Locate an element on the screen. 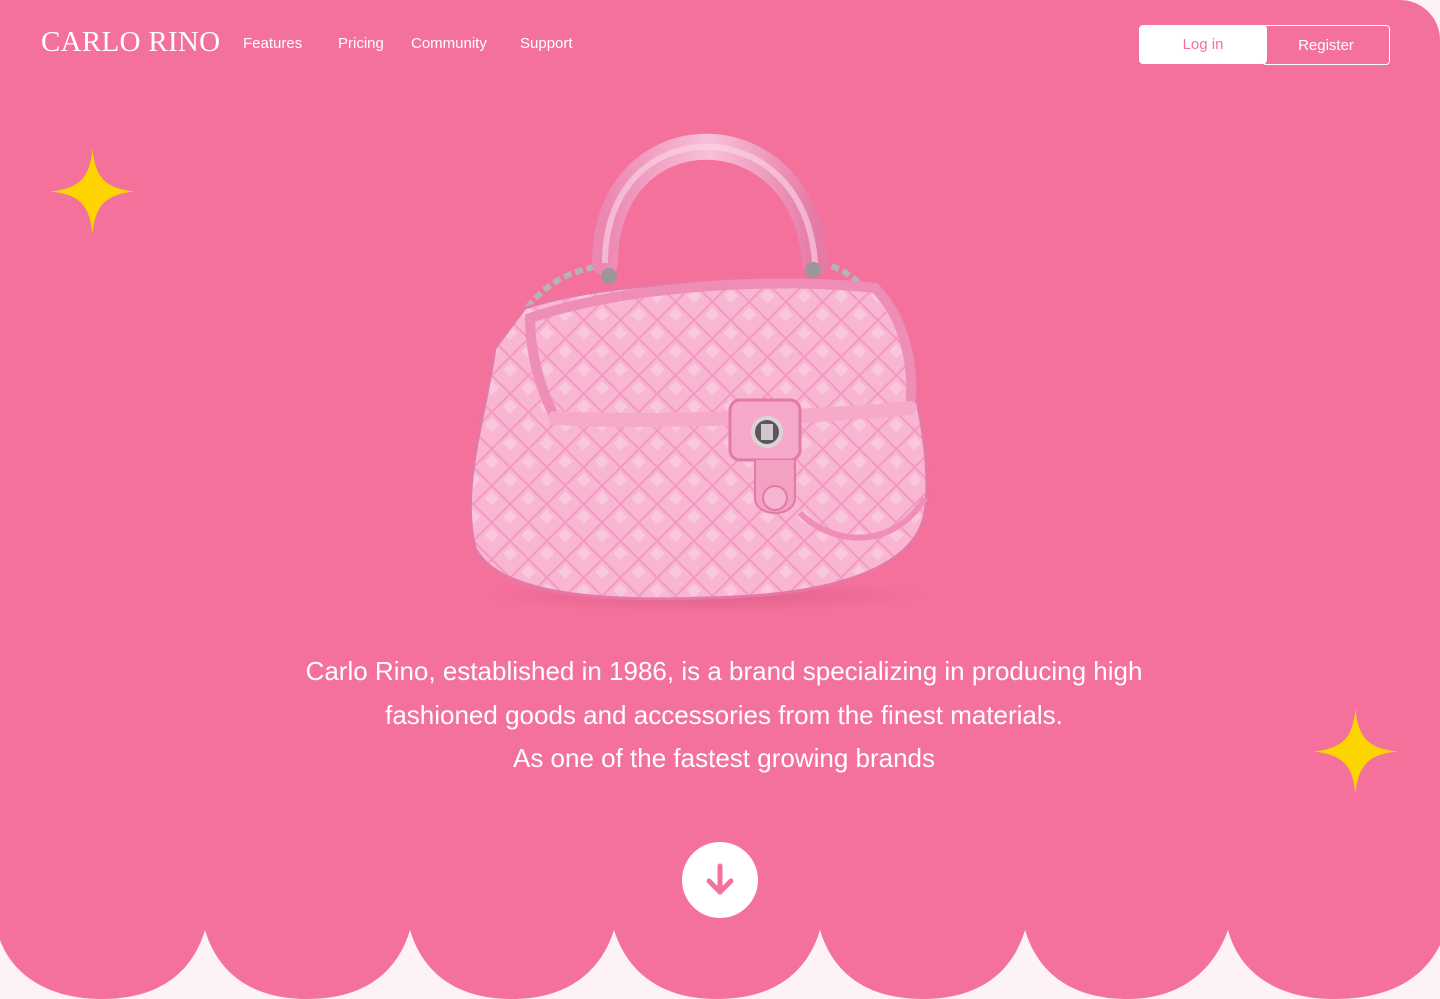 The image size is (1440, 999). nav-link-pricing: Pricing is located at coordinates (361, 43).